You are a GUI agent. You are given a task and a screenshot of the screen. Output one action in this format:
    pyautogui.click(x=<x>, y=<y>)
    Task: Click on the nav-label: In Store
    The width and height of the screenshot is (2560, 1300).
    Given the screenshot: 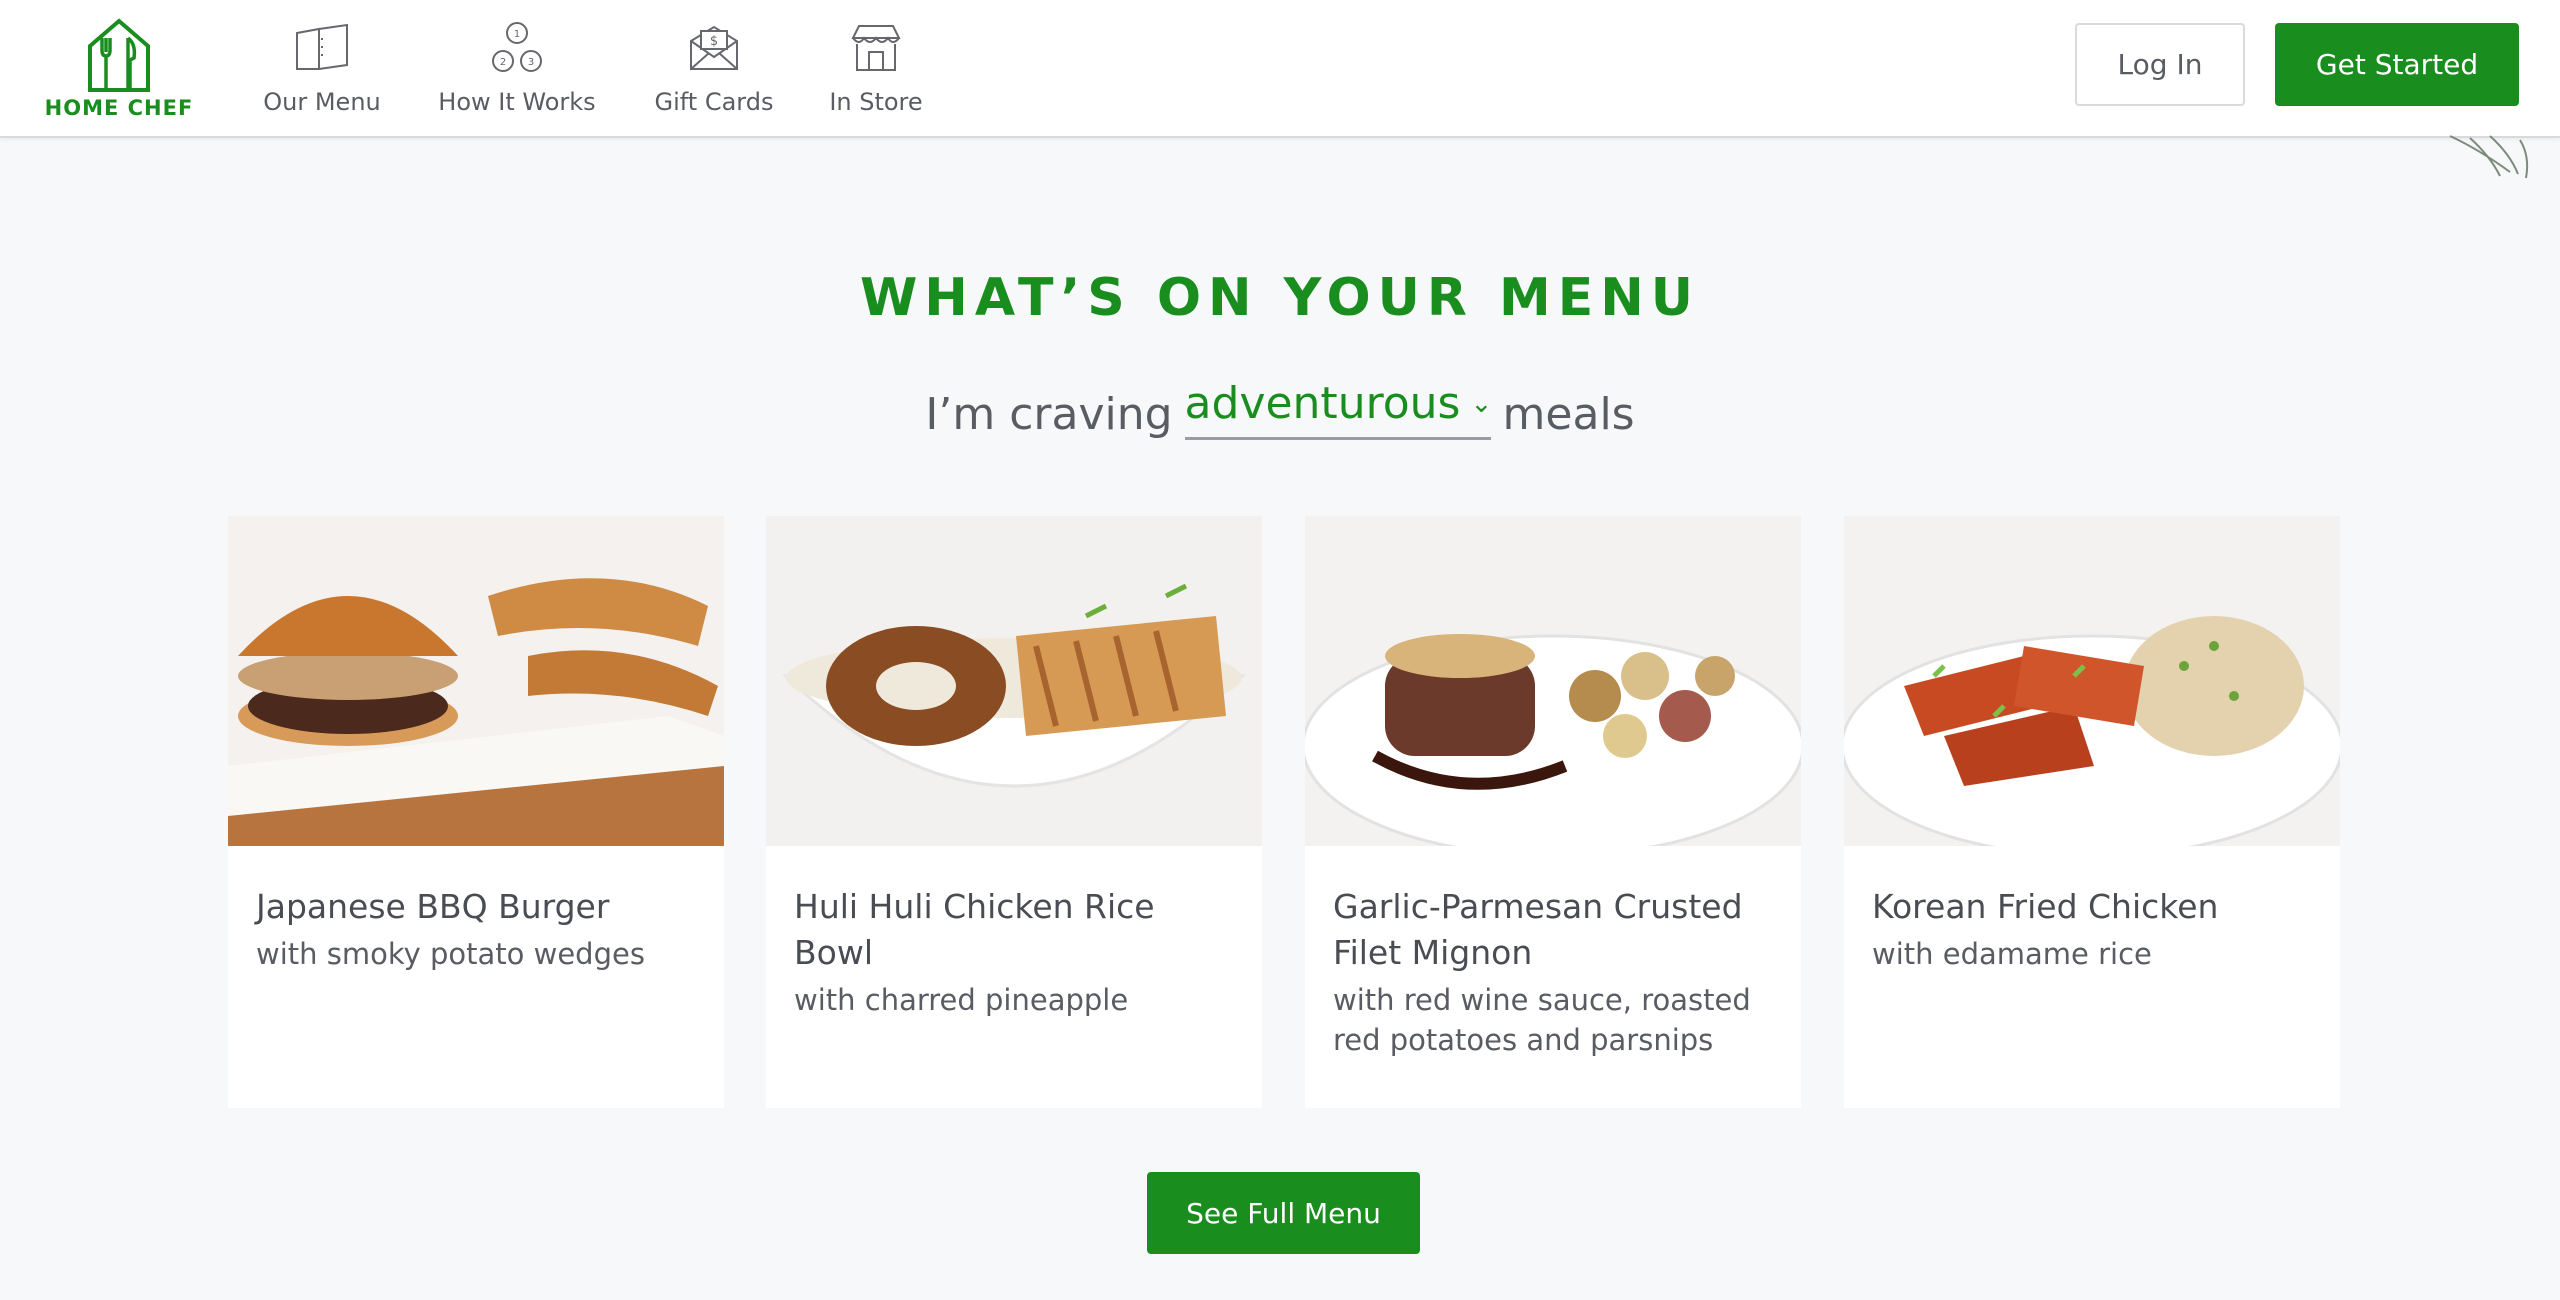 What is the action you would take?
    pyautogui.click(x=876, y=102)
    